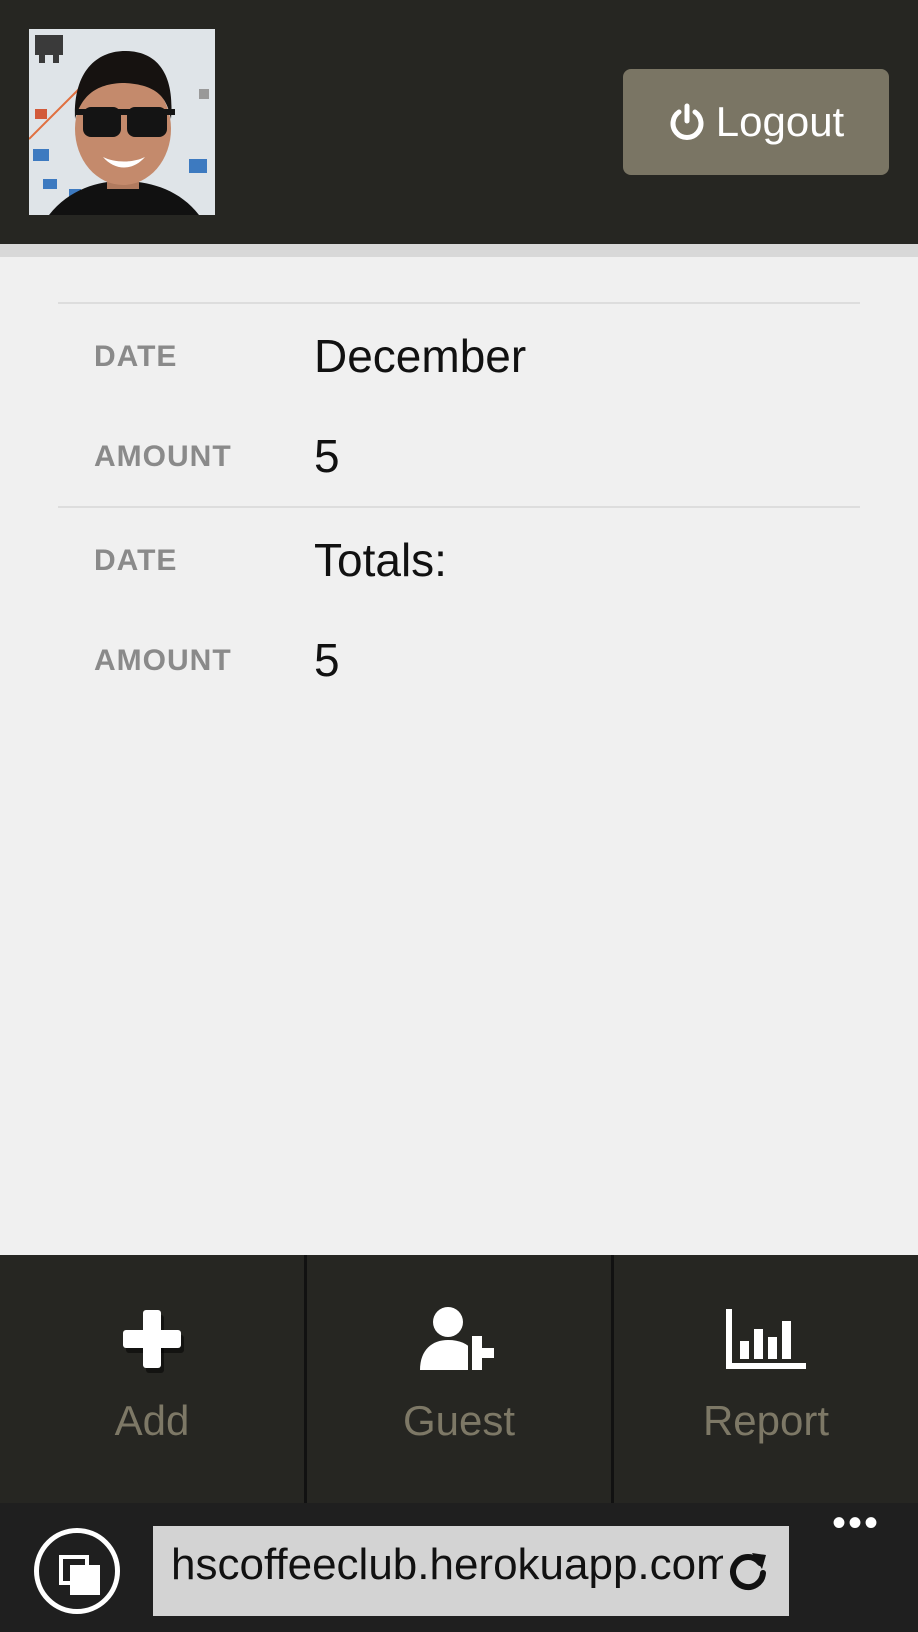 This screenshot has width=918, height=1632. What do you see at coordinates (77, 1571) in the screenshot?
I see `tabs-icon` at bounding box center [77, 1571].